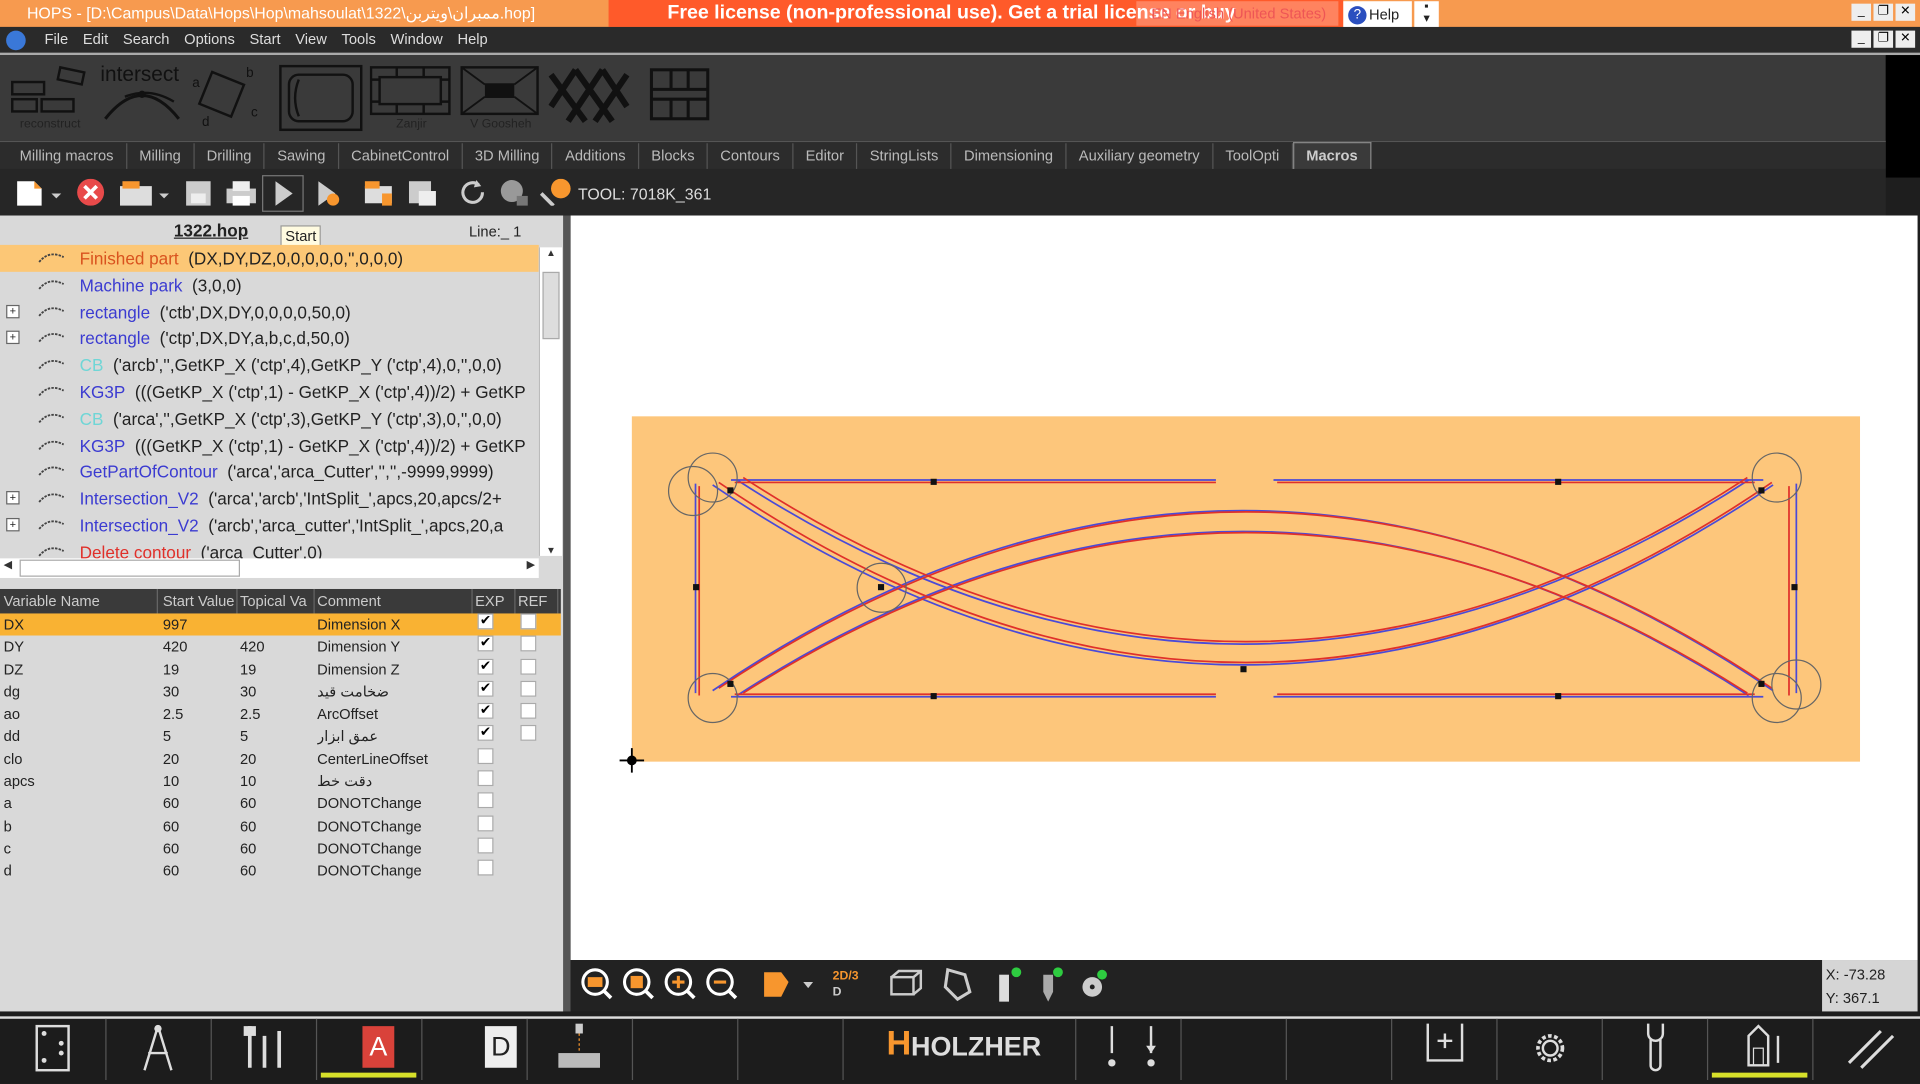  What do you see at coordinates (1883, 12) in the screenshot?
I see `restore-button: ❐` at bounding box center [1883, 12].